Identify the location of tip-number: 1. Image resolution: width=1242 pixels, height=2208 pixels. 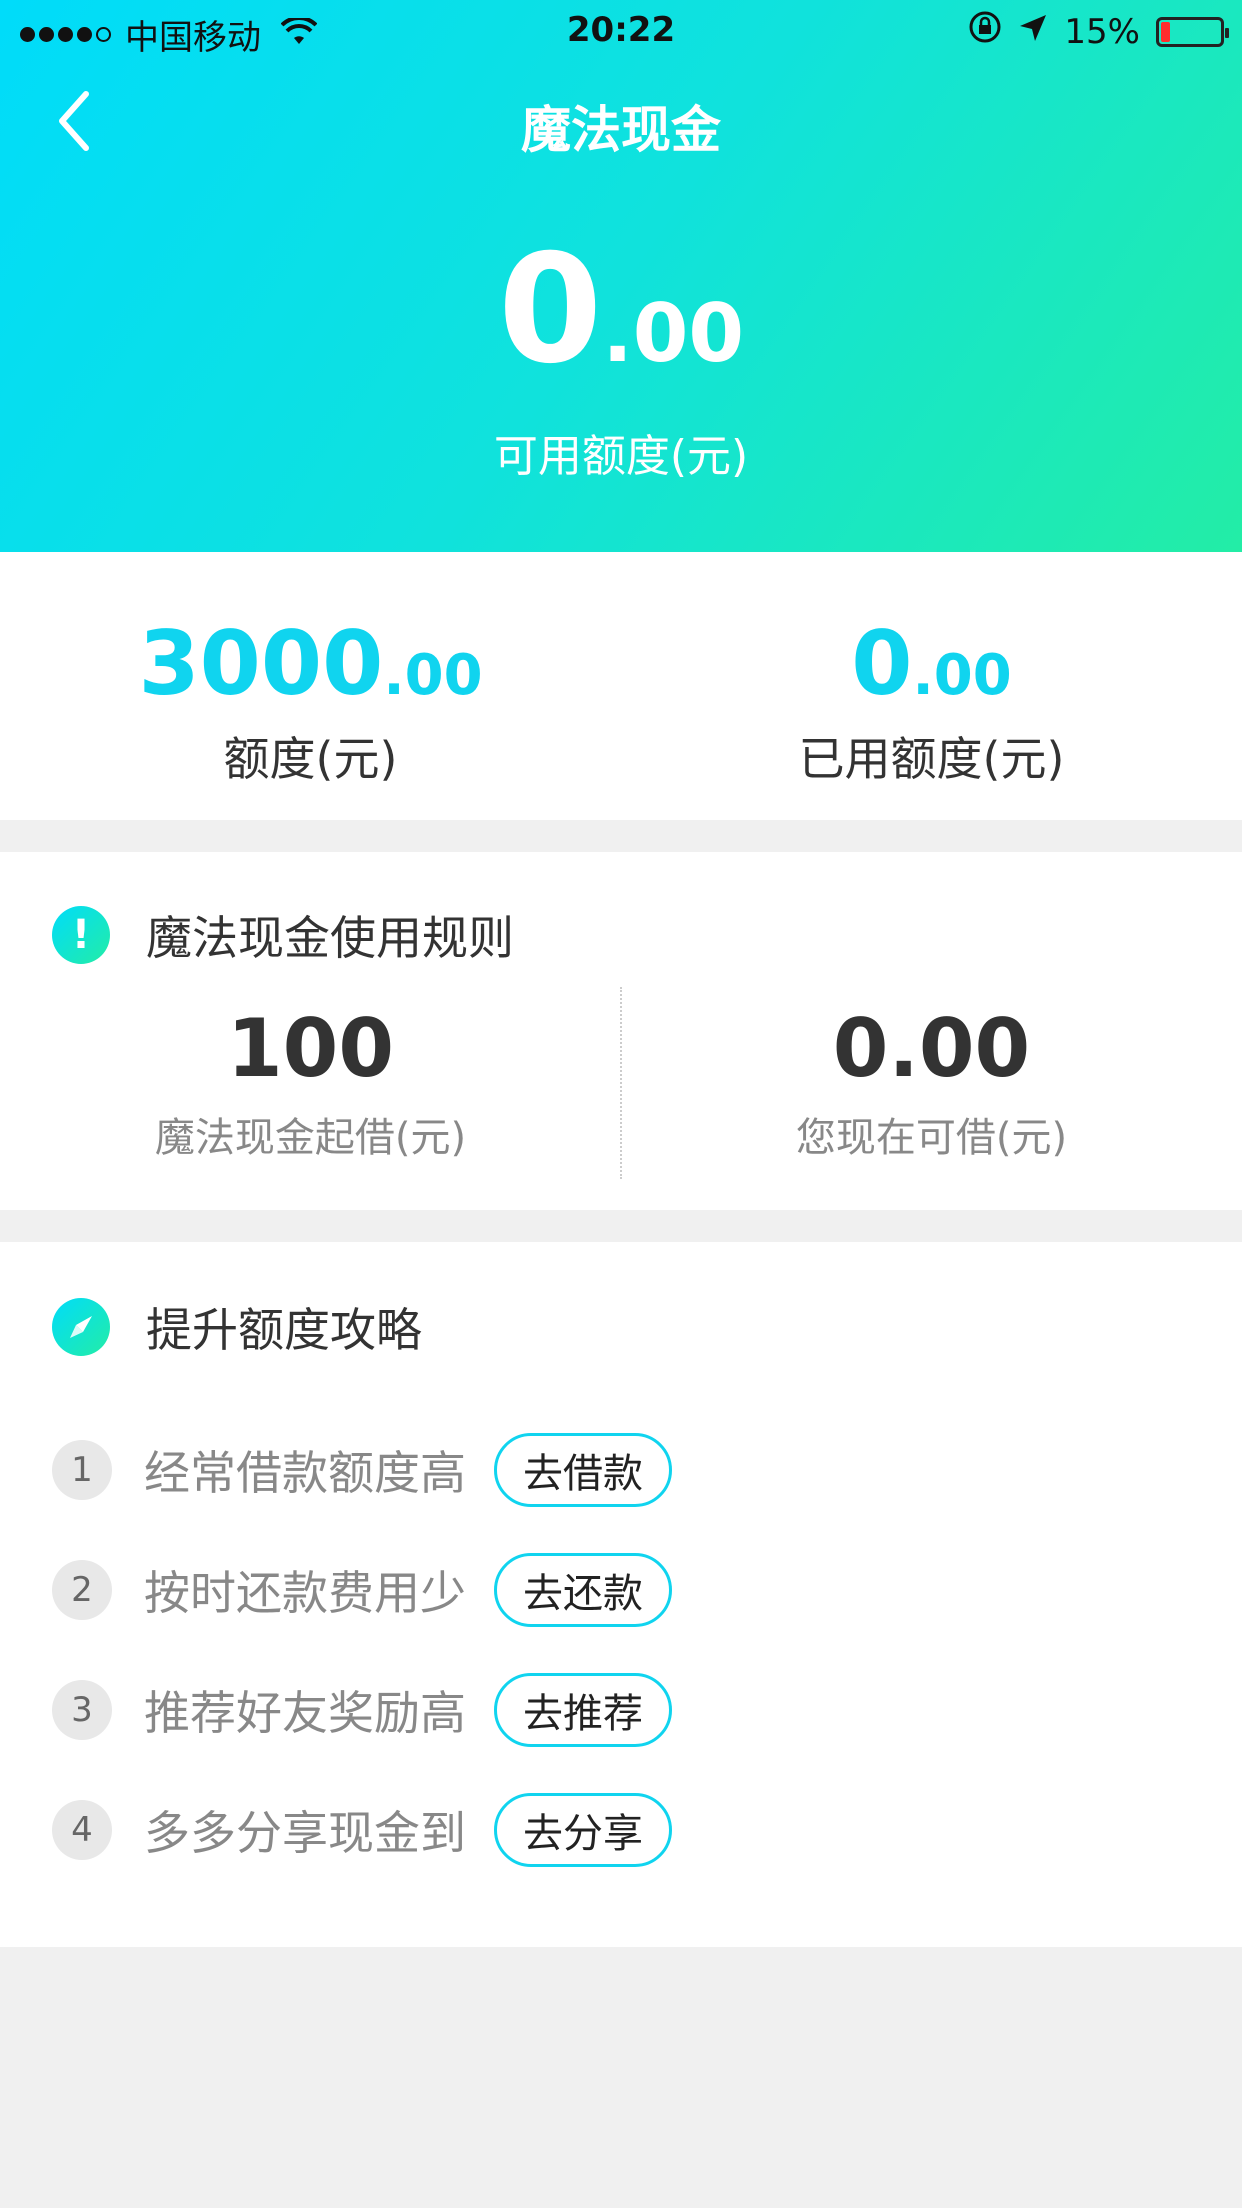
(82, 1470).